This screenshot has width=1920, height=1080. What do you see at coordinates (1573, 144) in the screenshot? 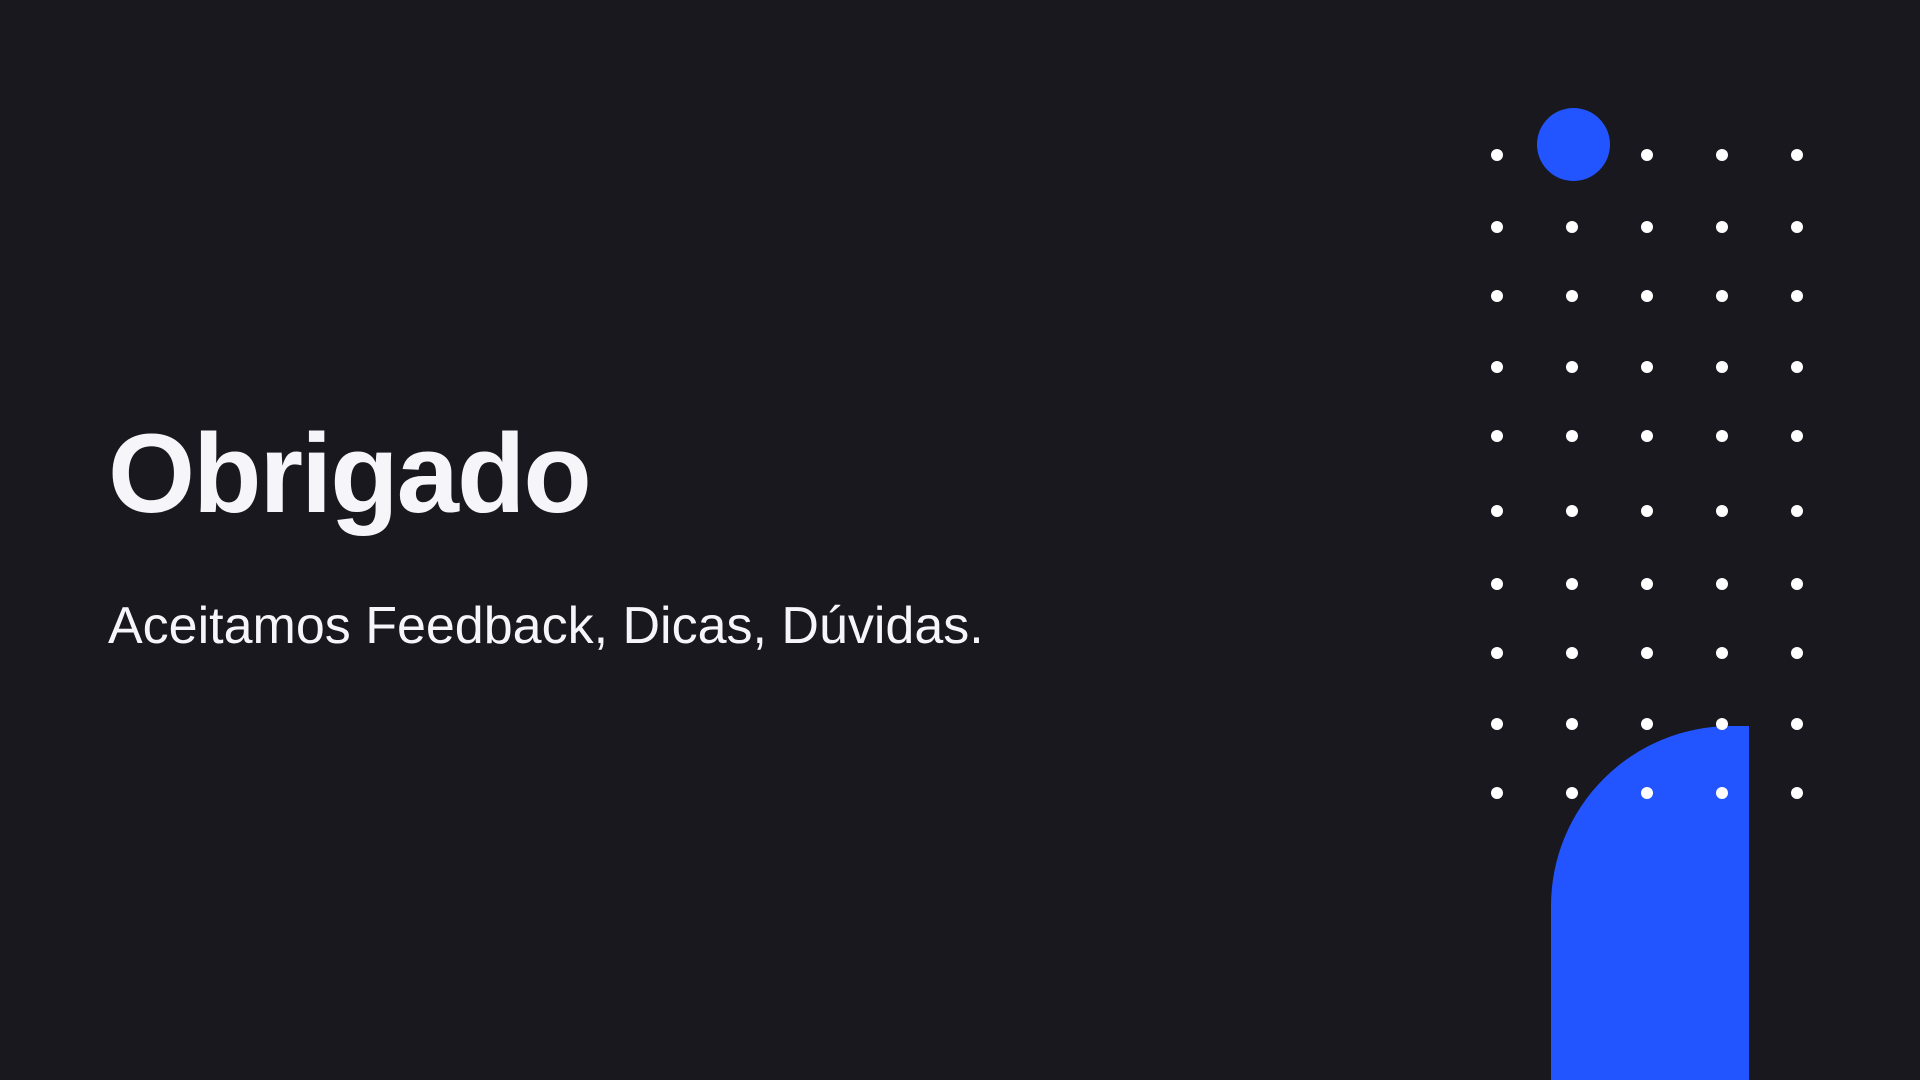
I see `accent-circle` at bounding box center [1573, 144].